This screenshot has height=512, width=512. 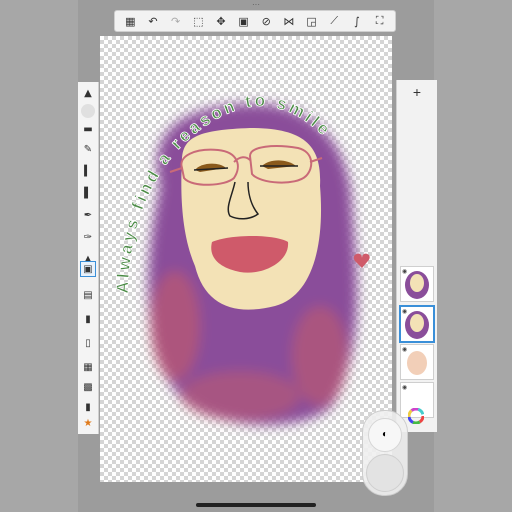 I want to click on layers-panel: + ◉ ◉ ◉ ◉, so click(x=416, y=256).